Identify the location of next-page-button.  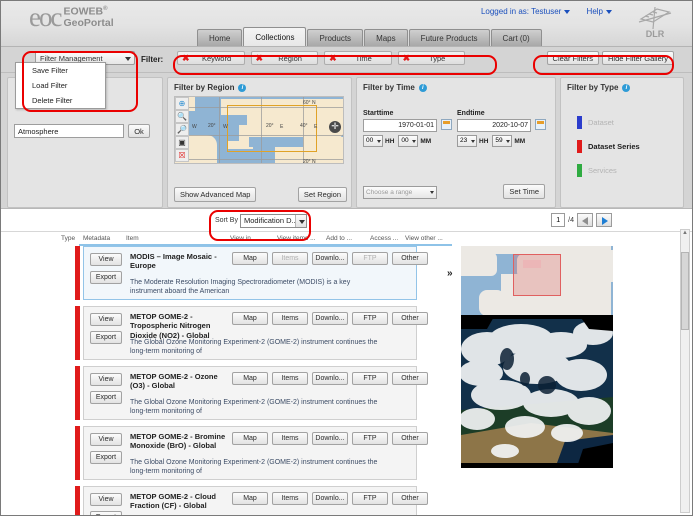
(604, 220).